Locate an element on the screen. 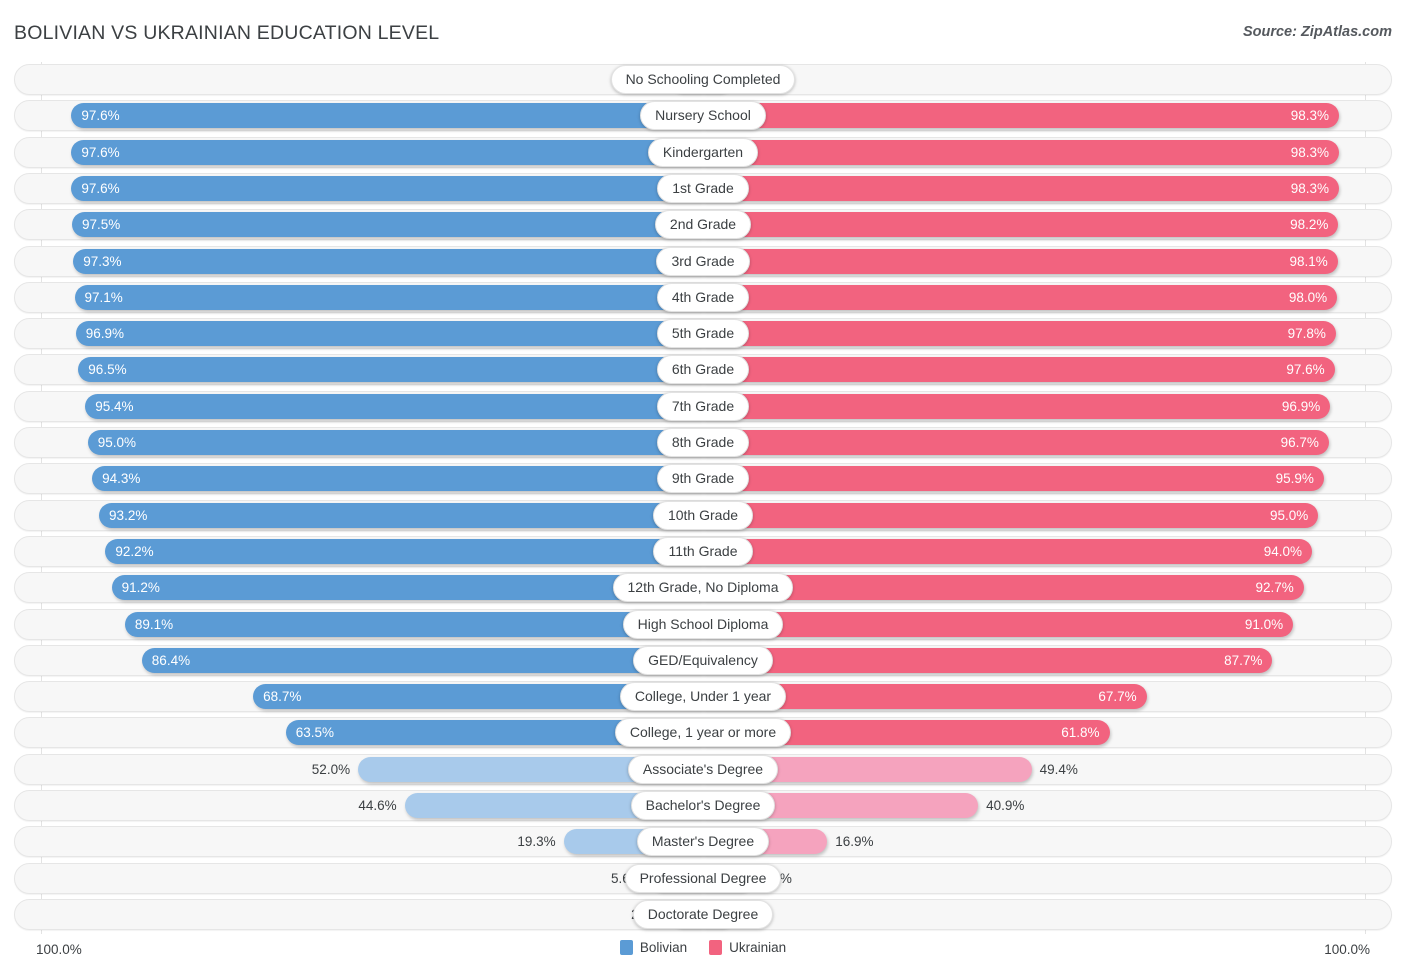 Image resolution: width=1406 pixels, height=975 pixels. category-label-text: 6th Grade is located at coordinates (703, 370).